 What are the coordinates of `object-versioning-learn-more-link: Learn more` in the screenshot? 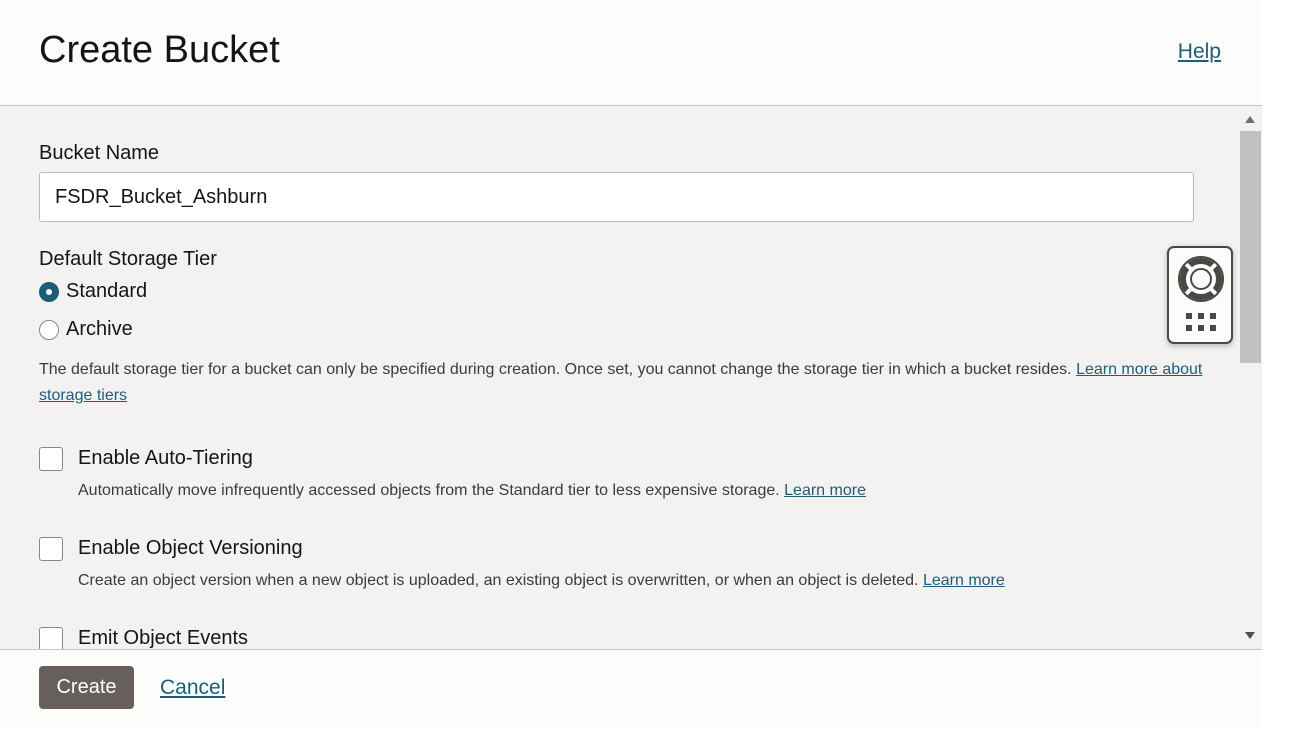 It's located at (964, 580).